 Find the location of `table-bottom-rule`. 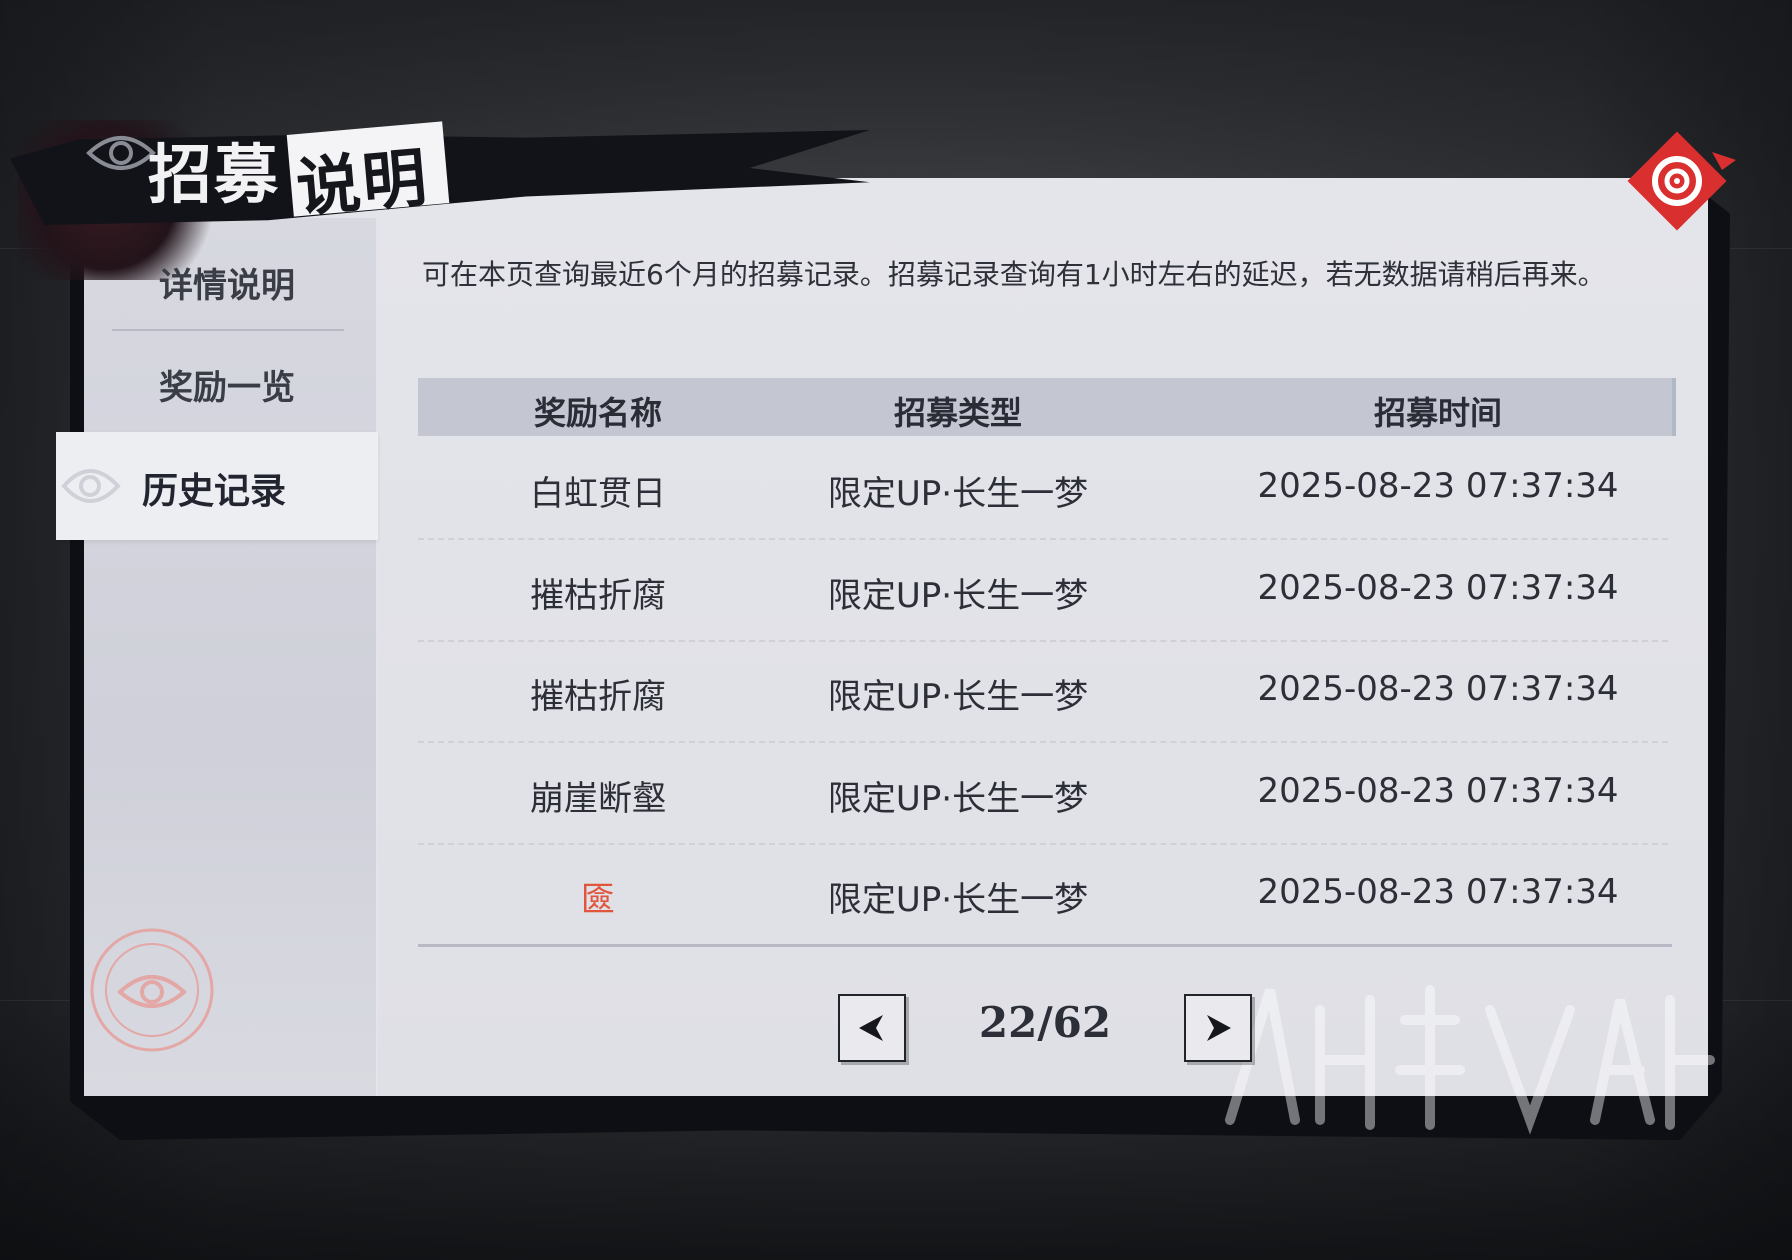

table-bottom-rule is located at coordinates (1045, 945).